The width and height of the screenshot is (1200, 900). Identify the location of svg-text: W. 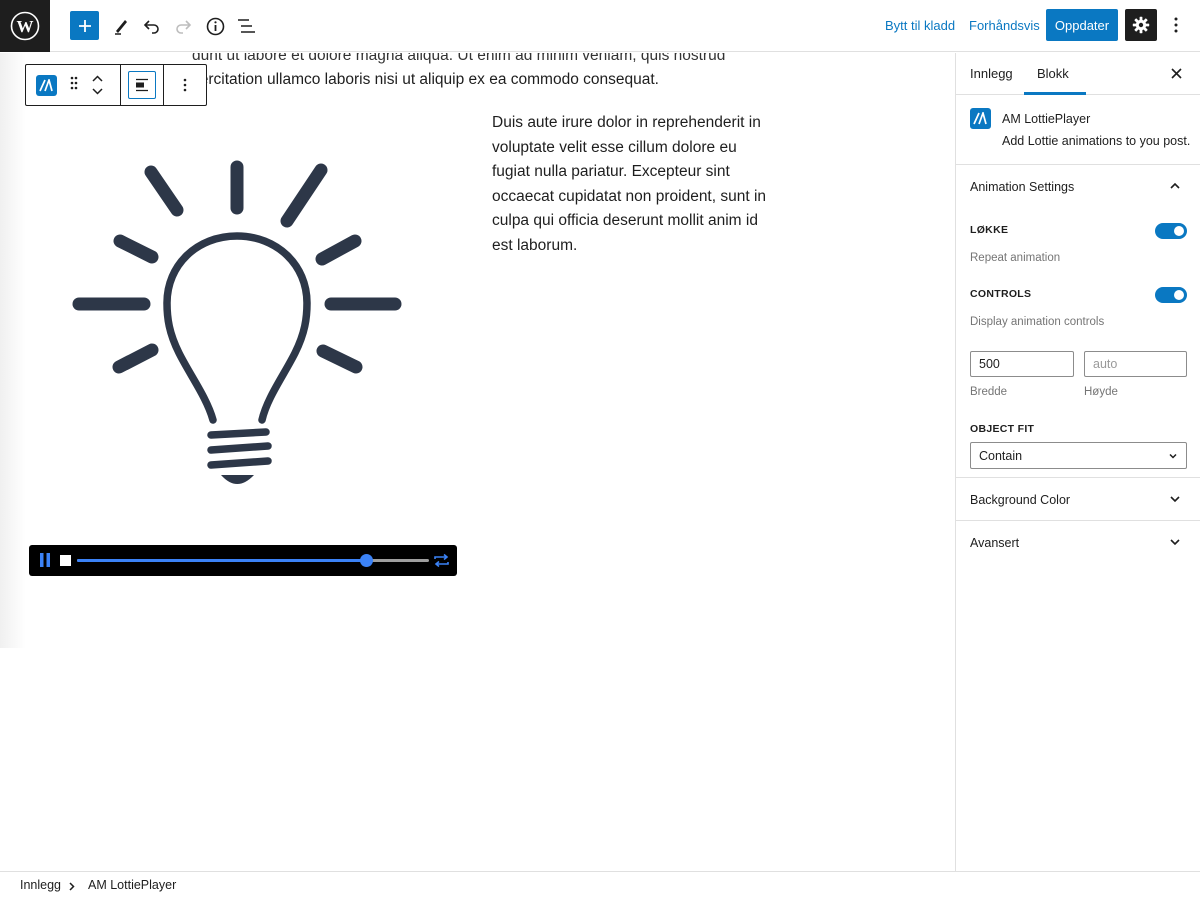
(25, 26).